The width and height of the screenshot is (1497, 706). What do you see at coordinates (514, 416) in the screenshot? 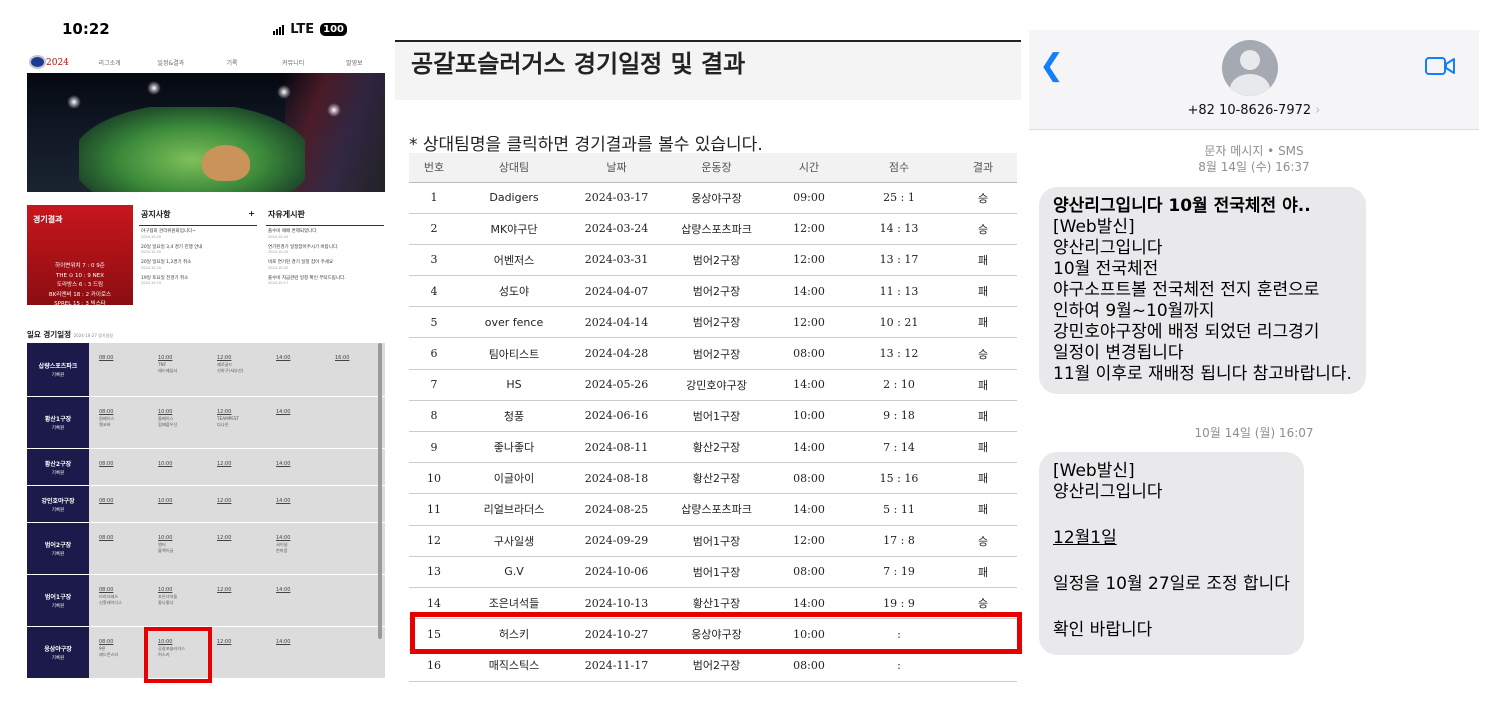
I see `opponent-link: 청풍` at bounding box center [514, 416].